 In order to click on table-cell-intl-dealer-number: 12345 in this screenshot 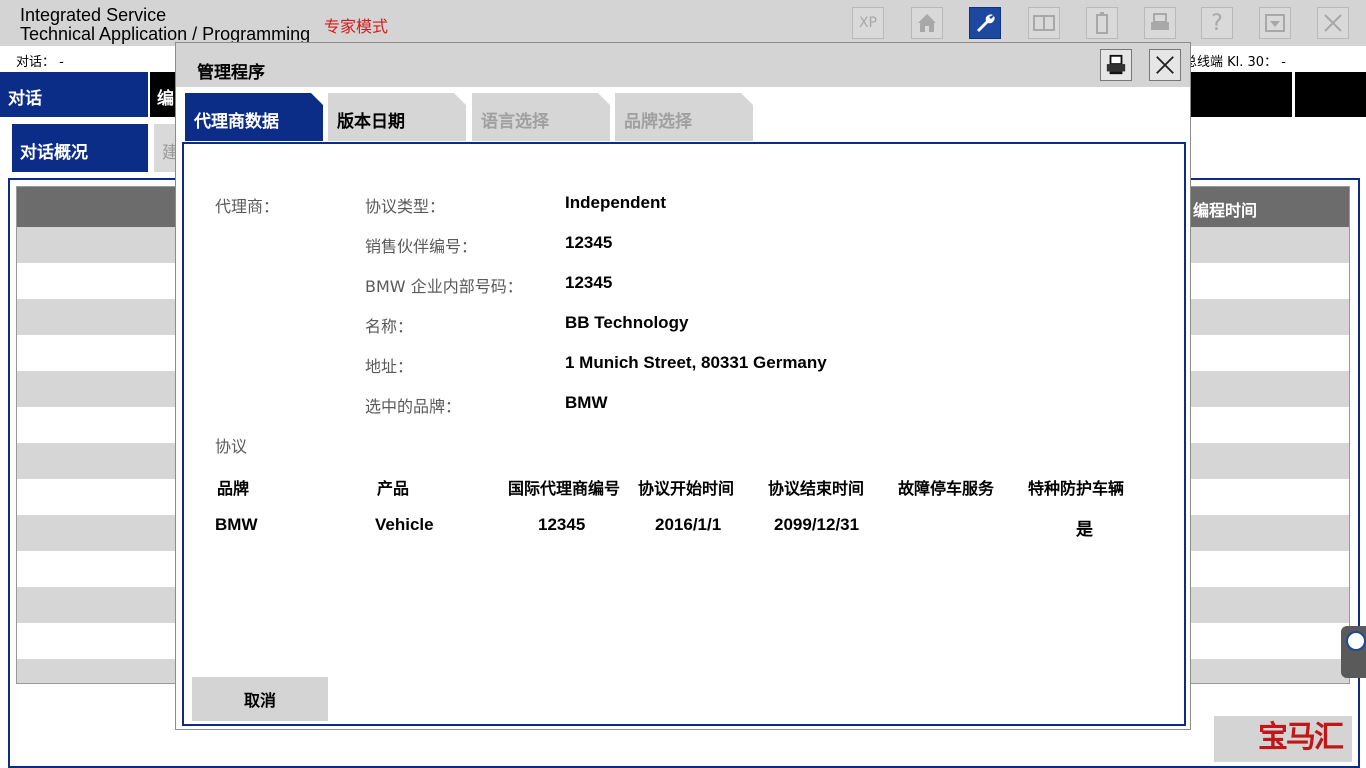, I will do `click(562, 524)`.